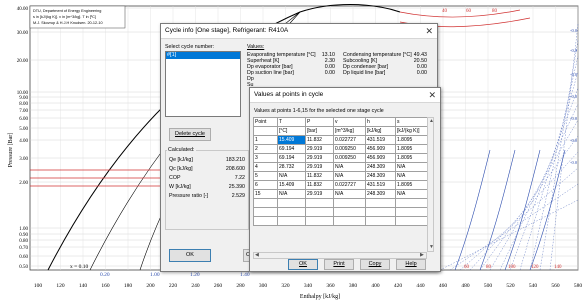  Describe the element at coordinates (431, 247) in the screenshot. I see `scroll-down-icon: ▼` at that location.